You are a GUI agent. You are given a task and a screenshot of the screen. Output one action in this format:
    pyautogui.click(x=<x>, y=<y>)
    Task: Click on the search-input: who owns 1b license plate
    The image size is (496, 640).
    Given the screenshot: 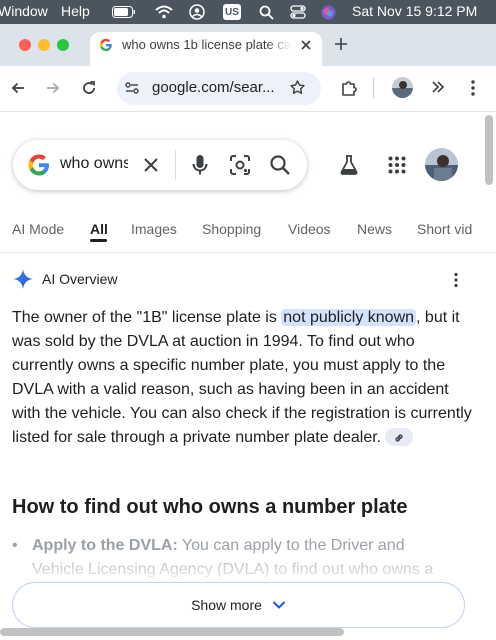 What is the action you would take?
    pyautogui.click(x=94, y=164)
    